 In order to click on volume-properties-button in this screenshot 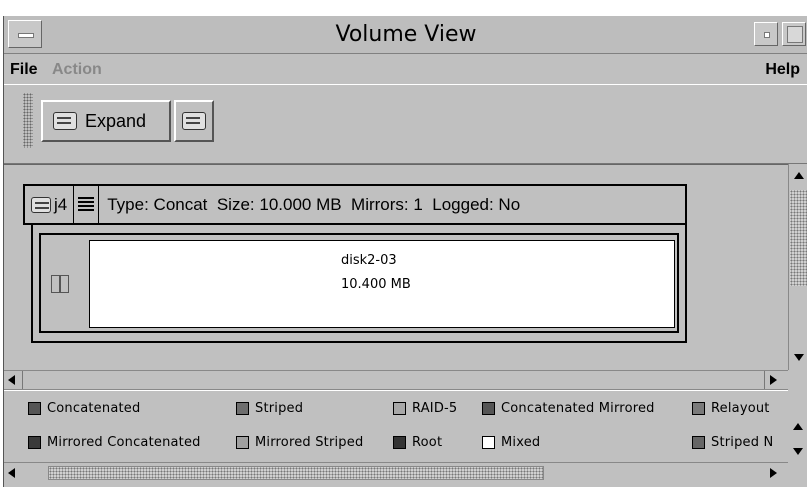, I will do `click(194, 121)`.